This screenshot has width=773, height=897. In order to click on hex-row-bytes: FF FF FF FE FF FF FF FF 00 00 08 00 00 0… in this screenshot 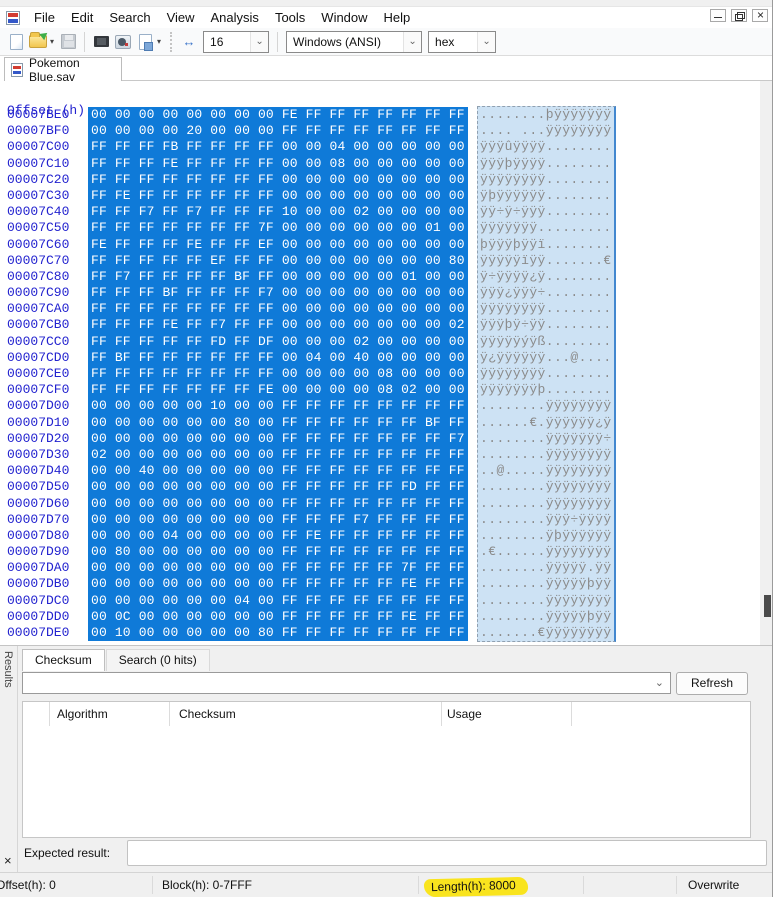, I will do `click(278, 164)`.